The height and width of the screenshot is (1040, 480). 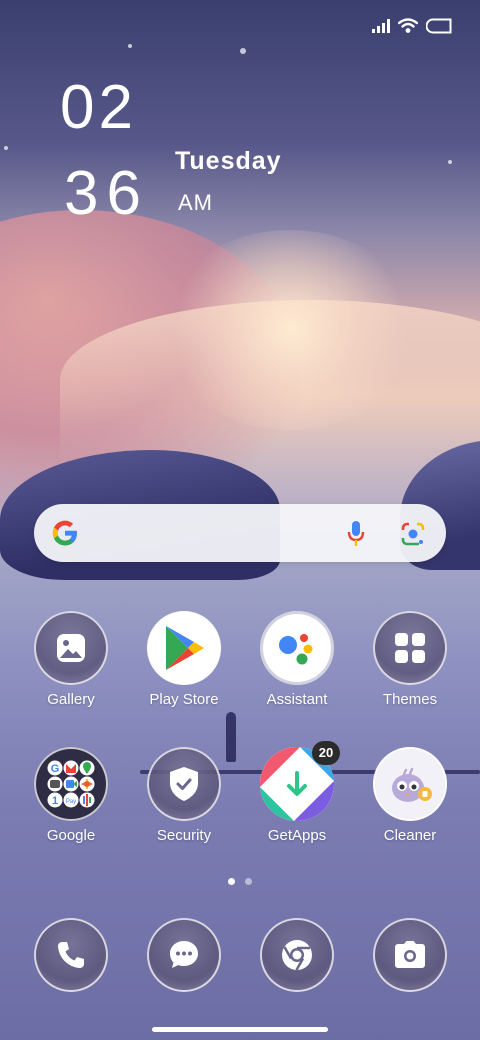 I want to click on app-label: Security, so click(x=184, y=835).